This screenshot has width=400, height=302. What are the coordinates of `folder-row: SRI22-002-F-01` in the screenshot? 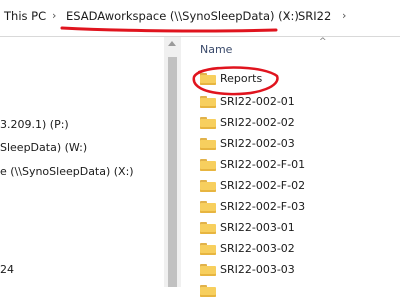 It's located at (296, 166).